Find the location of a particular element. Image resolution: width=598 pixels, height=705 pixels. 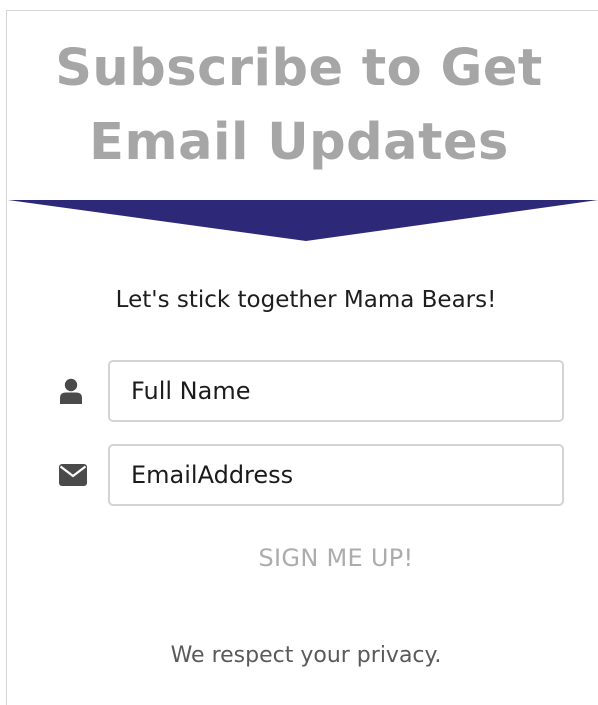

user-icon is located at coordinates (71, 391).